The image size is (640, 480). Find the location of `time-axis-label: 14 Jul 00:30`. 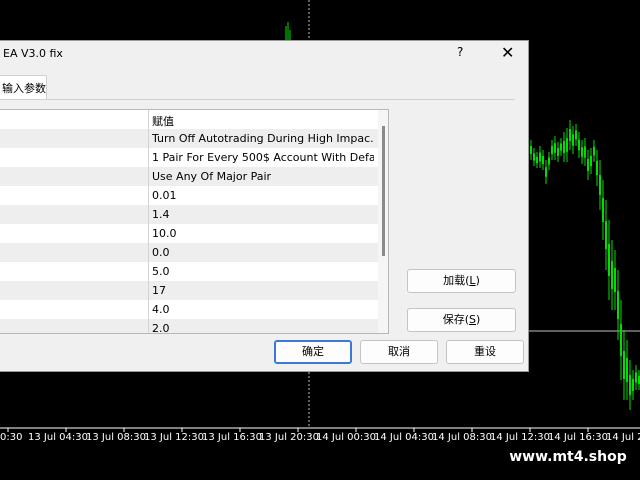

time-axis-label: 14 Jul 00:30 is located at coordinates (346, 437).